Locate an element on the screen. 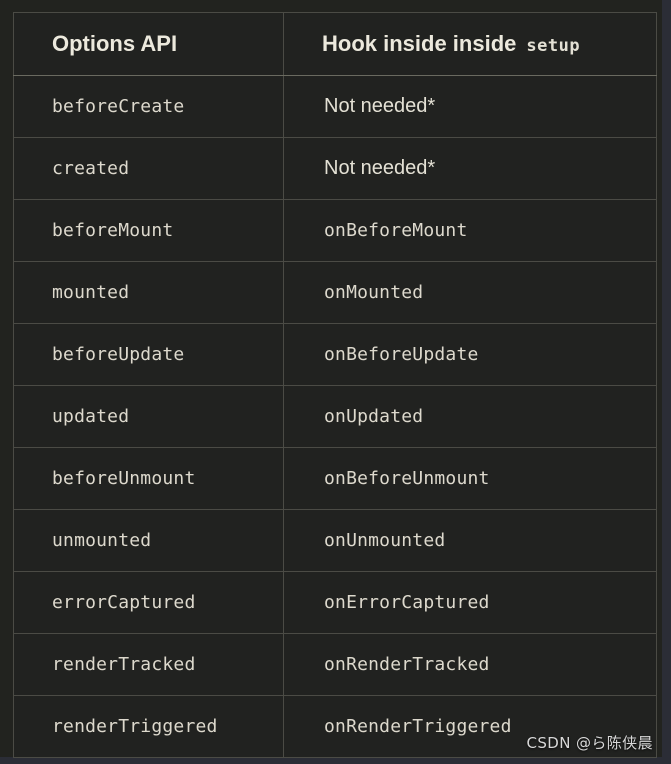 This screenshot has width=671, height=764. cell-composition-hook: onErrorCaptured is located at coordinates (470, 602).